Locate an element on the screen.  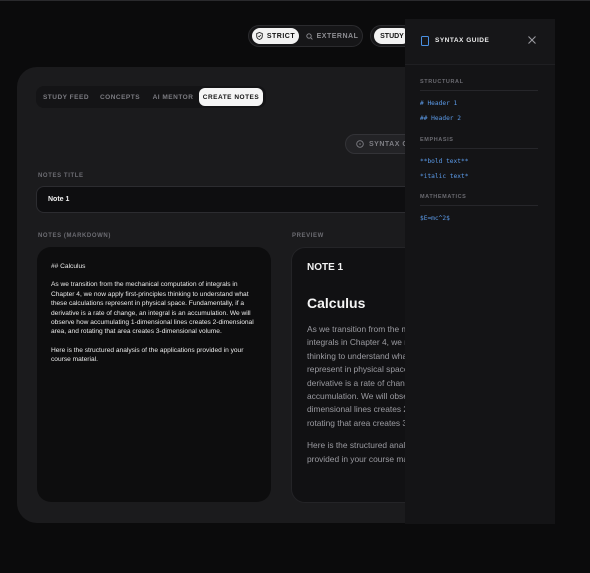
tab-concepts: CONCEPTS is located at coordinates (120, 97).